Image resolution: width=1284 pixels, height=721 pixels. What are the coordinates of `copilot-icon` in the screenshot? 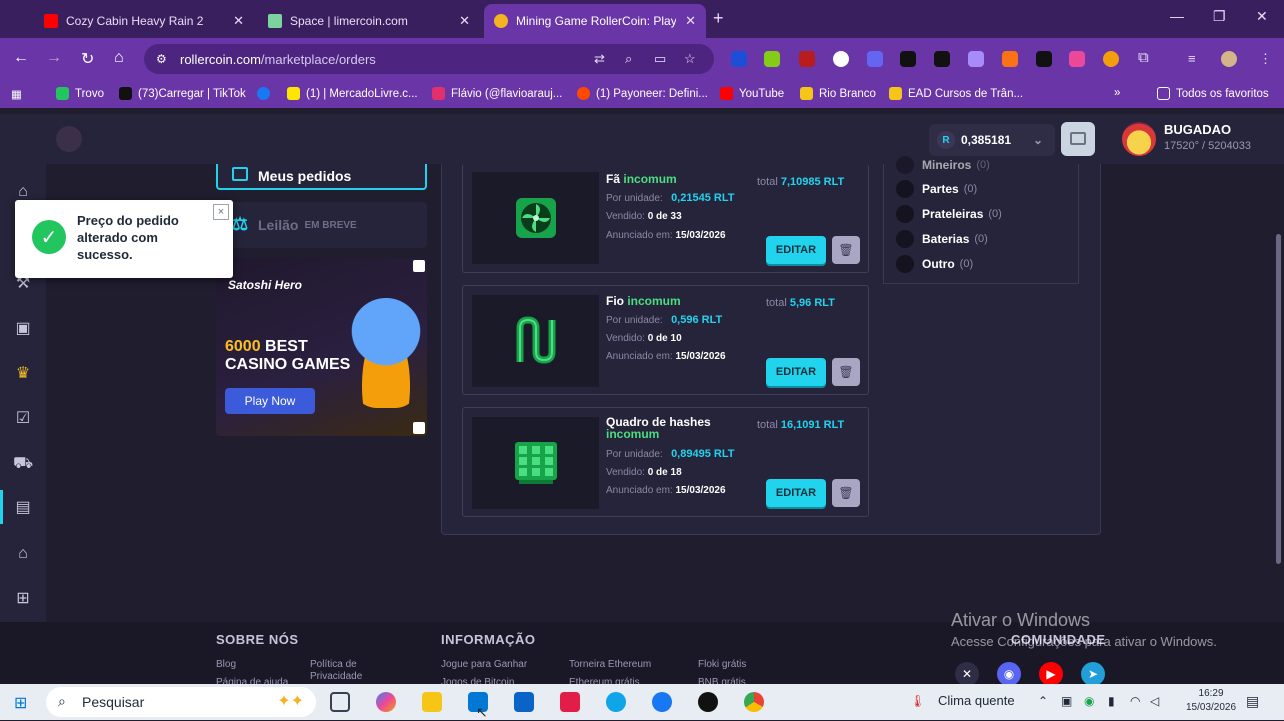 It's located at (386, 702).